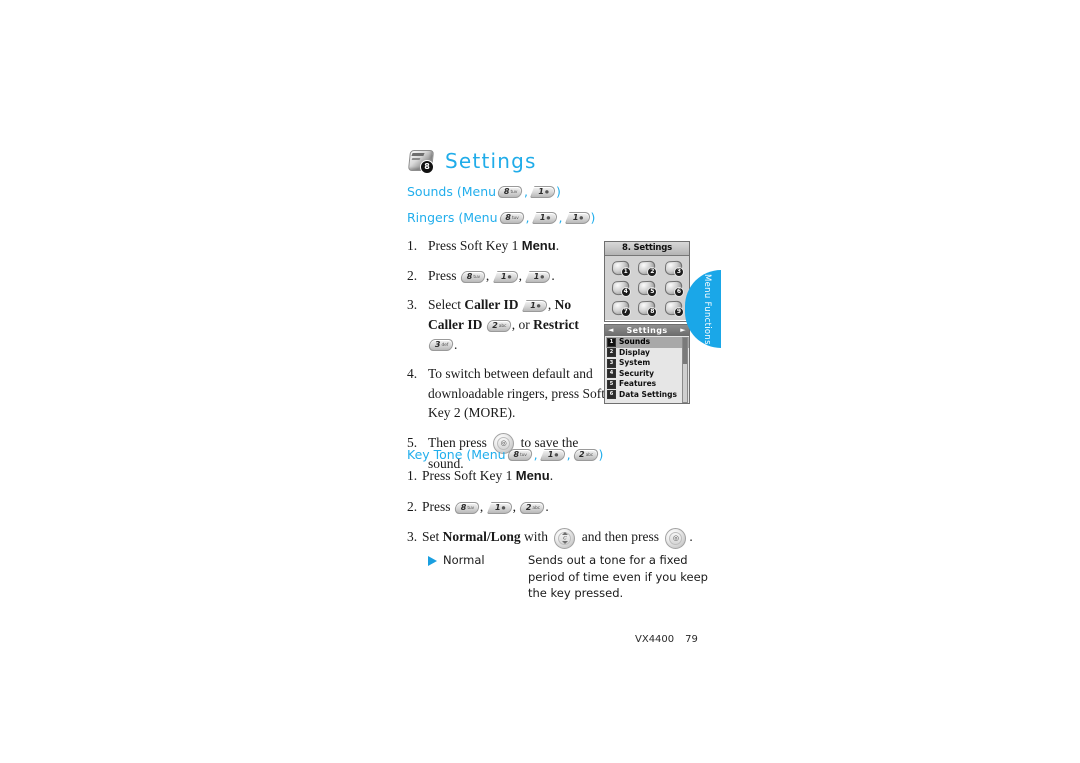 The height and width of the screenshot is (763, 1080). What do you see at coordinates (611, 342) in the screenshot?
I see `item-number: 1` at bounding box center [611, 342].